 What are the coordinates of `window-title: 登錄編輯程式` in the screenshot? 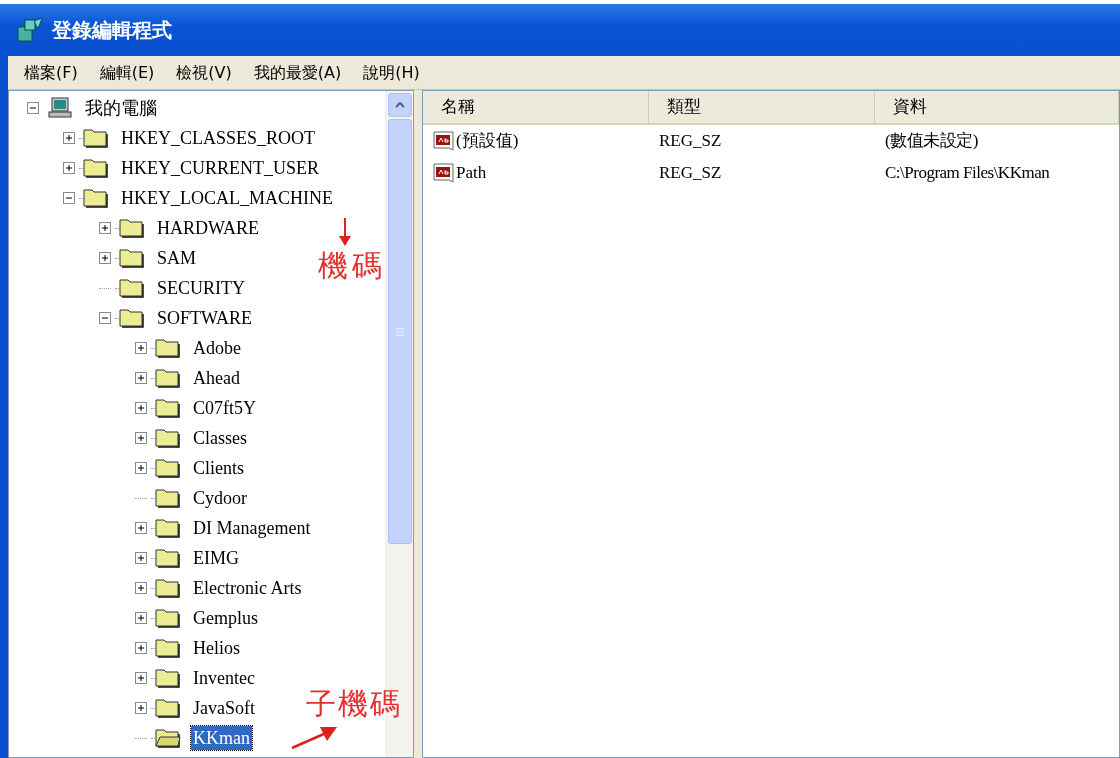 It's located at (112, 30).